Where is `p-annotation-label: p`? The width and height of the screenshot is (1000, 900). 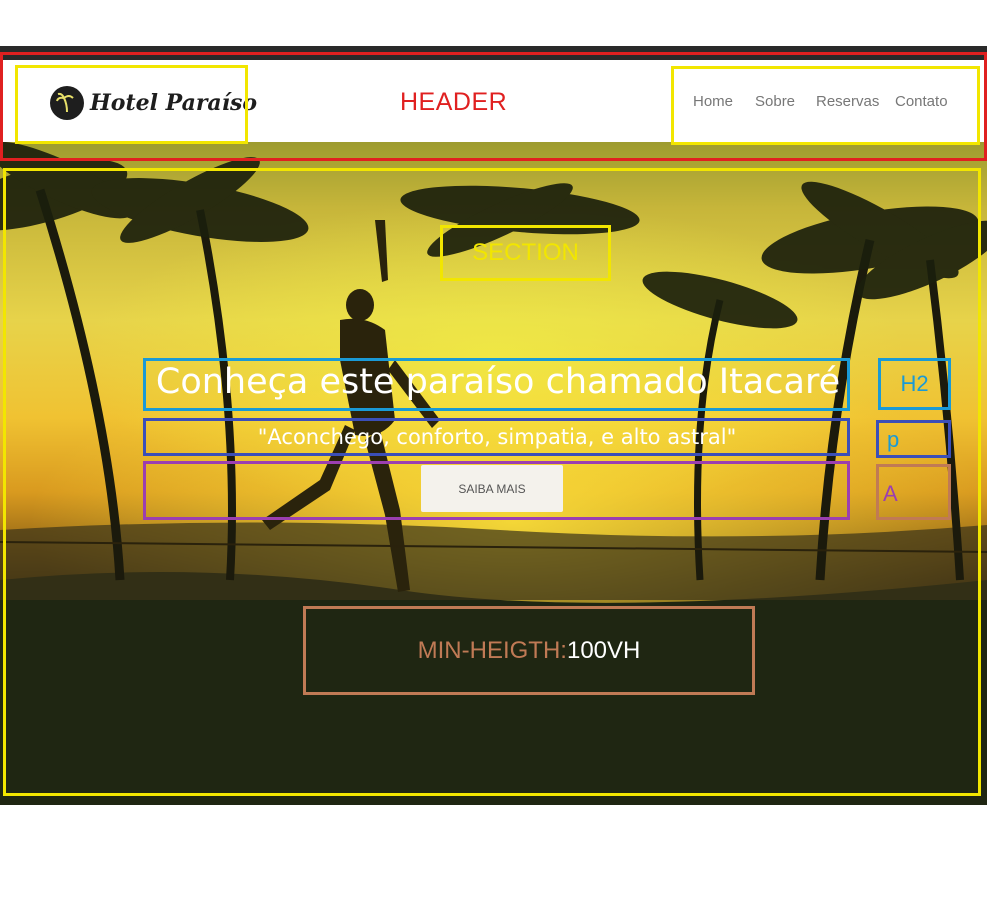 p-annotation-label: p is located at coordinates (893, 439).